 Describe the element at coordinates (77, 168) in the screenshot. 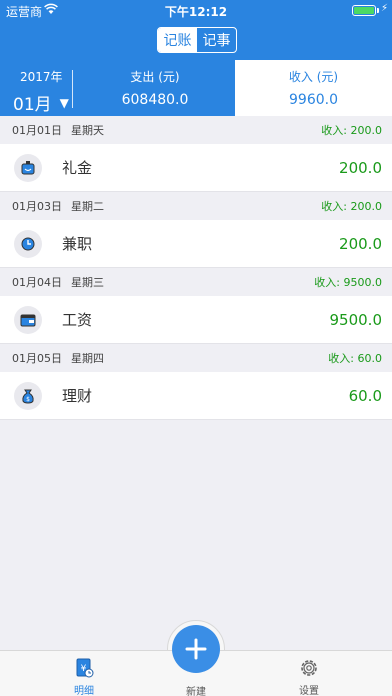

I see `category-name: 礼金` at that location.